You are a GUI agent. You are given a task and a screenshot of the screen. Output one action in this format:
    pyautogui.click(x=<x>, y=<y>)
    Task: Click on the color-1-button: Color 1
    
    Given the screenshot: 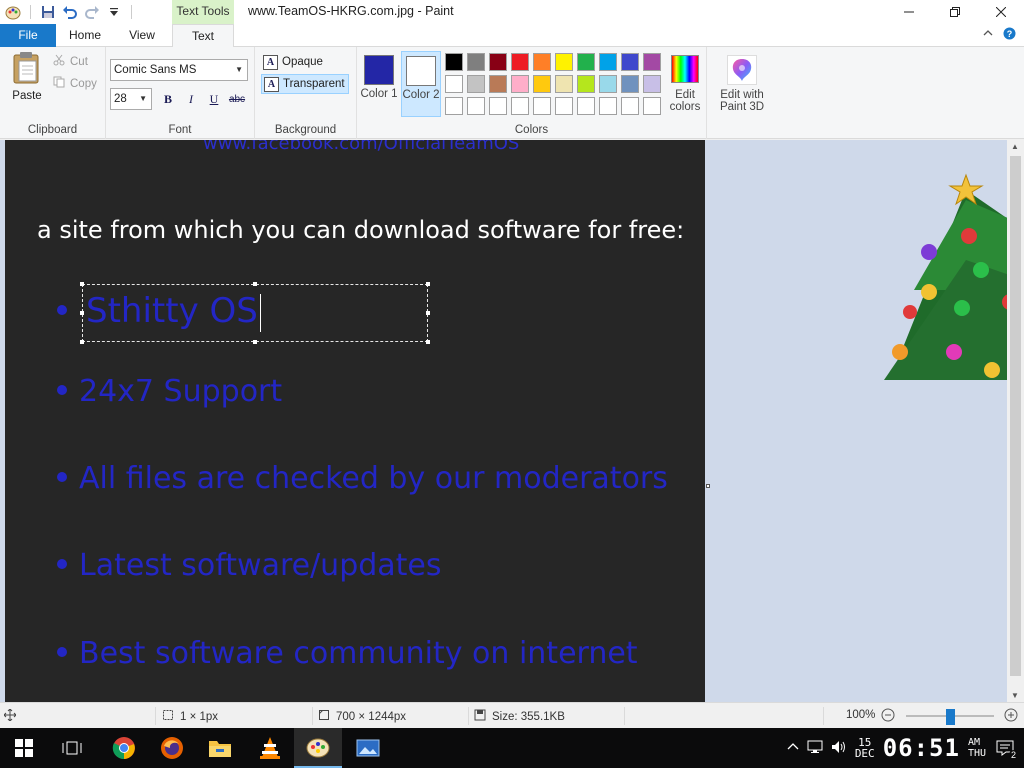 What is the action you would take?
    pyautogui.click(x=379, y=84)
    